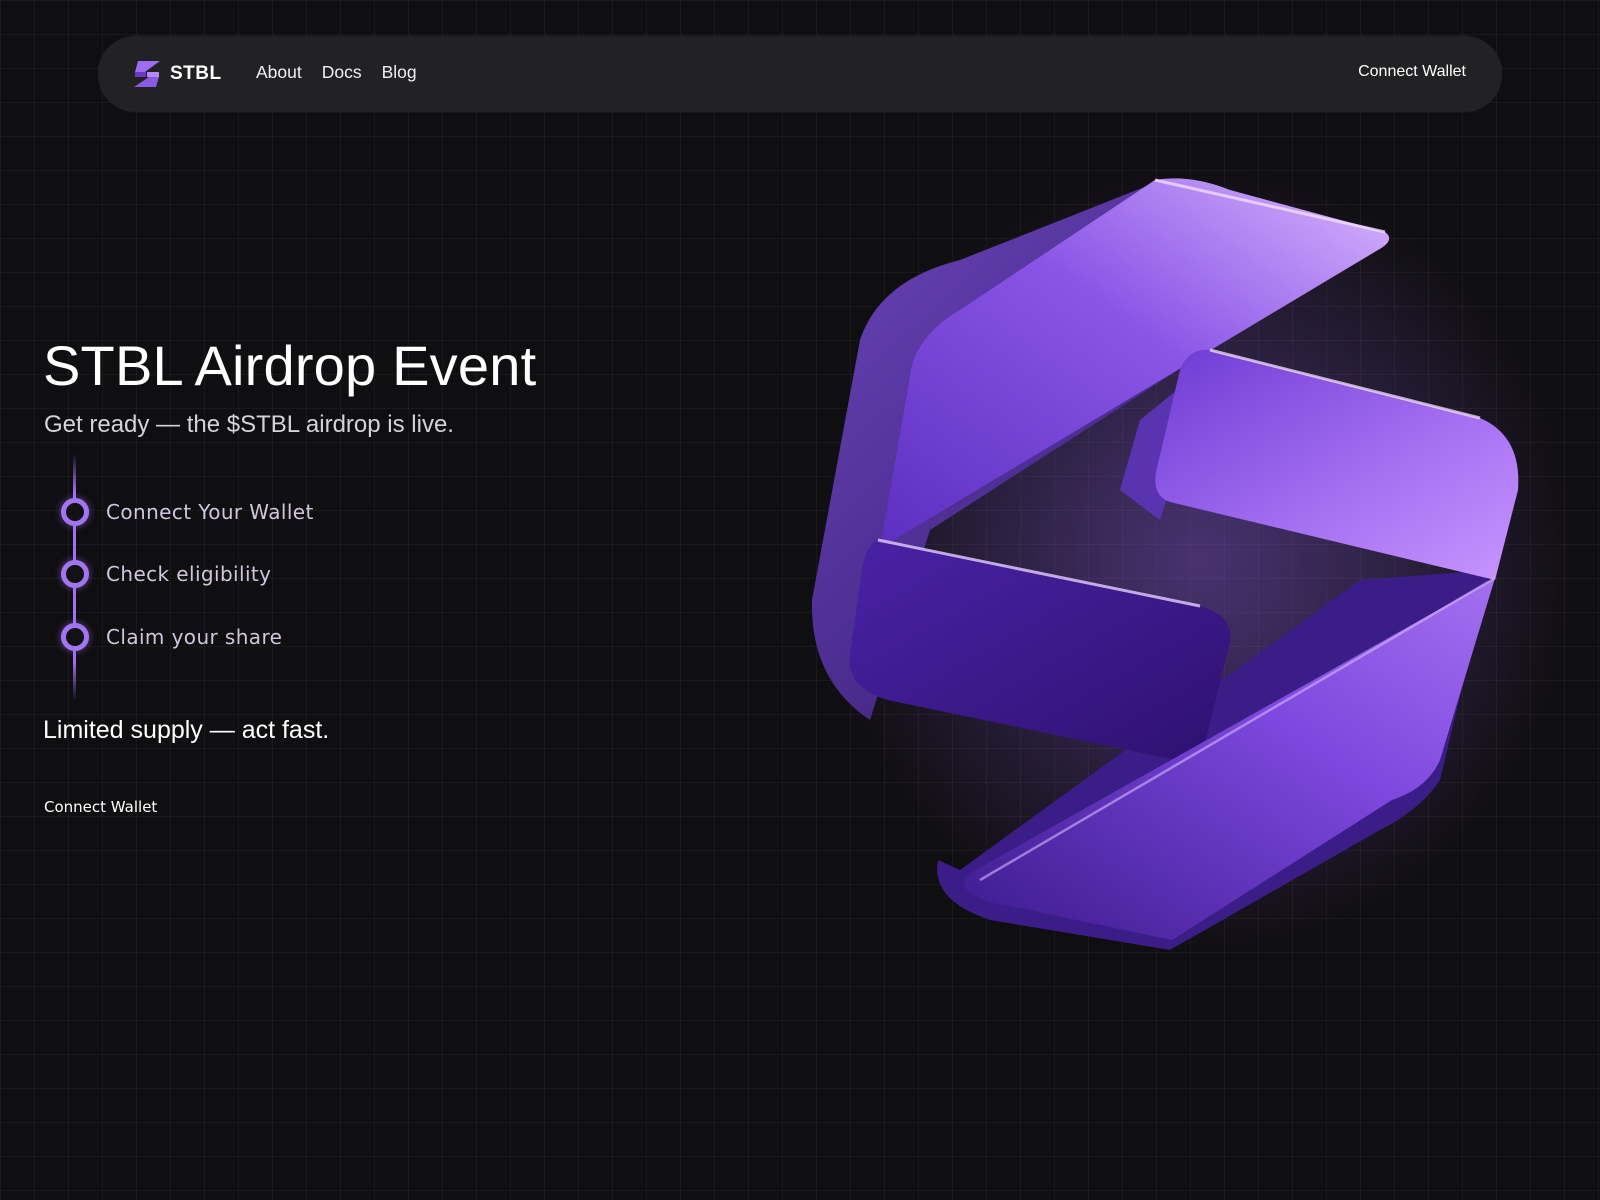 Image resolution: width=1600 pixels, height=1200 pixels. Describe the element at coordinates (194, 637) in the screenshot. I see `step-label: Claim your share` at that location.